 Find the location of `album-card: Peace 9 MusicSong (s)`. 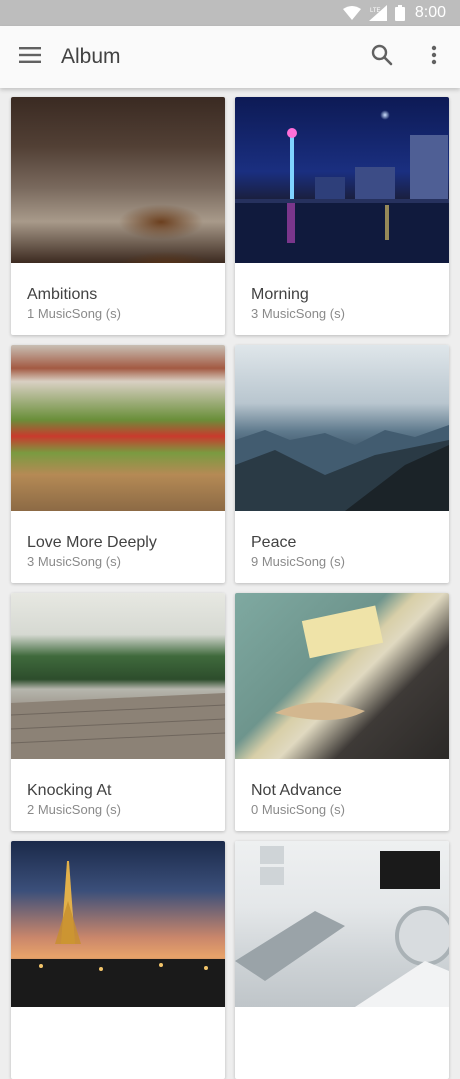

album-card: Peace 9 MusicSong (s) is located at coordinates (342, 464).